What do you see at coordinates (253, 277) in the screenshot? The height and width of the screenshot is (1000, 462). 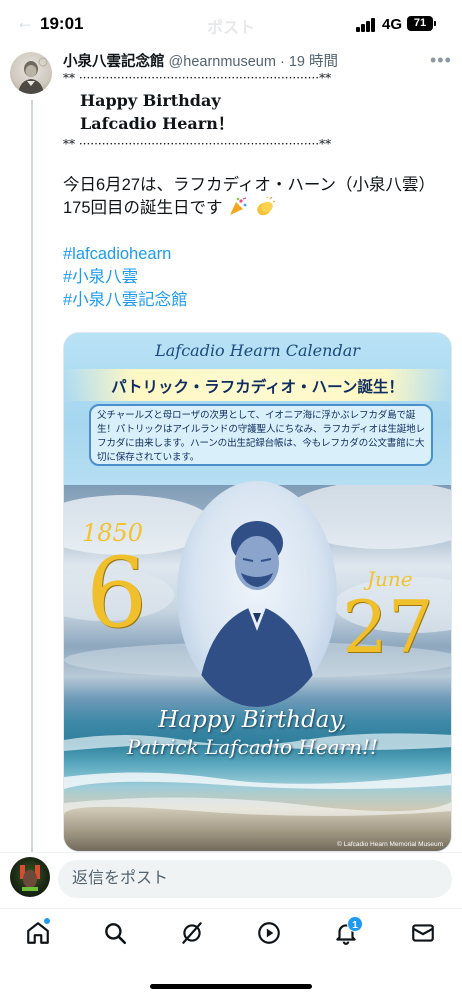 I see `hashtag-2: #小泉八雲` at bounding box center [253, 277].